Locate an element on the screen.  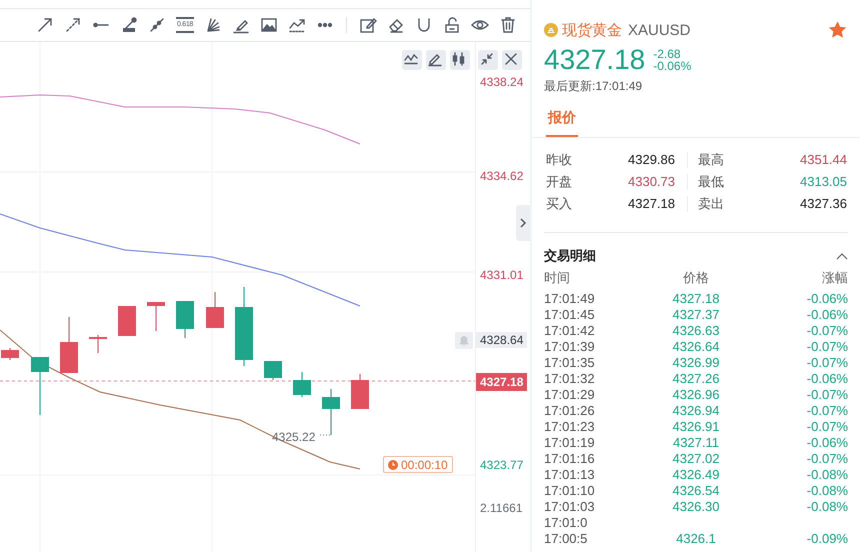
axis-label: 4323.77 is located at coordinates (502, 465).